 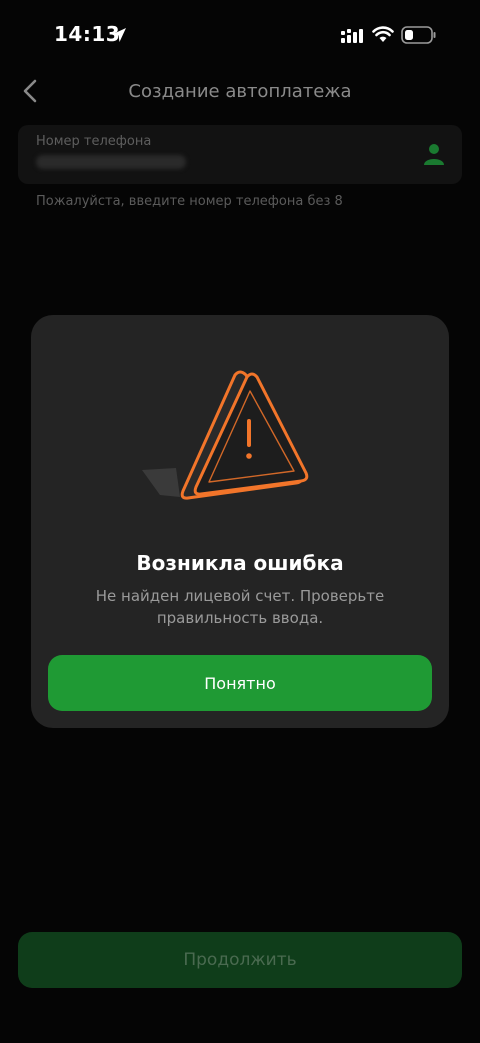 I want to click on phone-field-hint: Пожалуйста, введите номер телефона без 8, so click(x=189, y=201).